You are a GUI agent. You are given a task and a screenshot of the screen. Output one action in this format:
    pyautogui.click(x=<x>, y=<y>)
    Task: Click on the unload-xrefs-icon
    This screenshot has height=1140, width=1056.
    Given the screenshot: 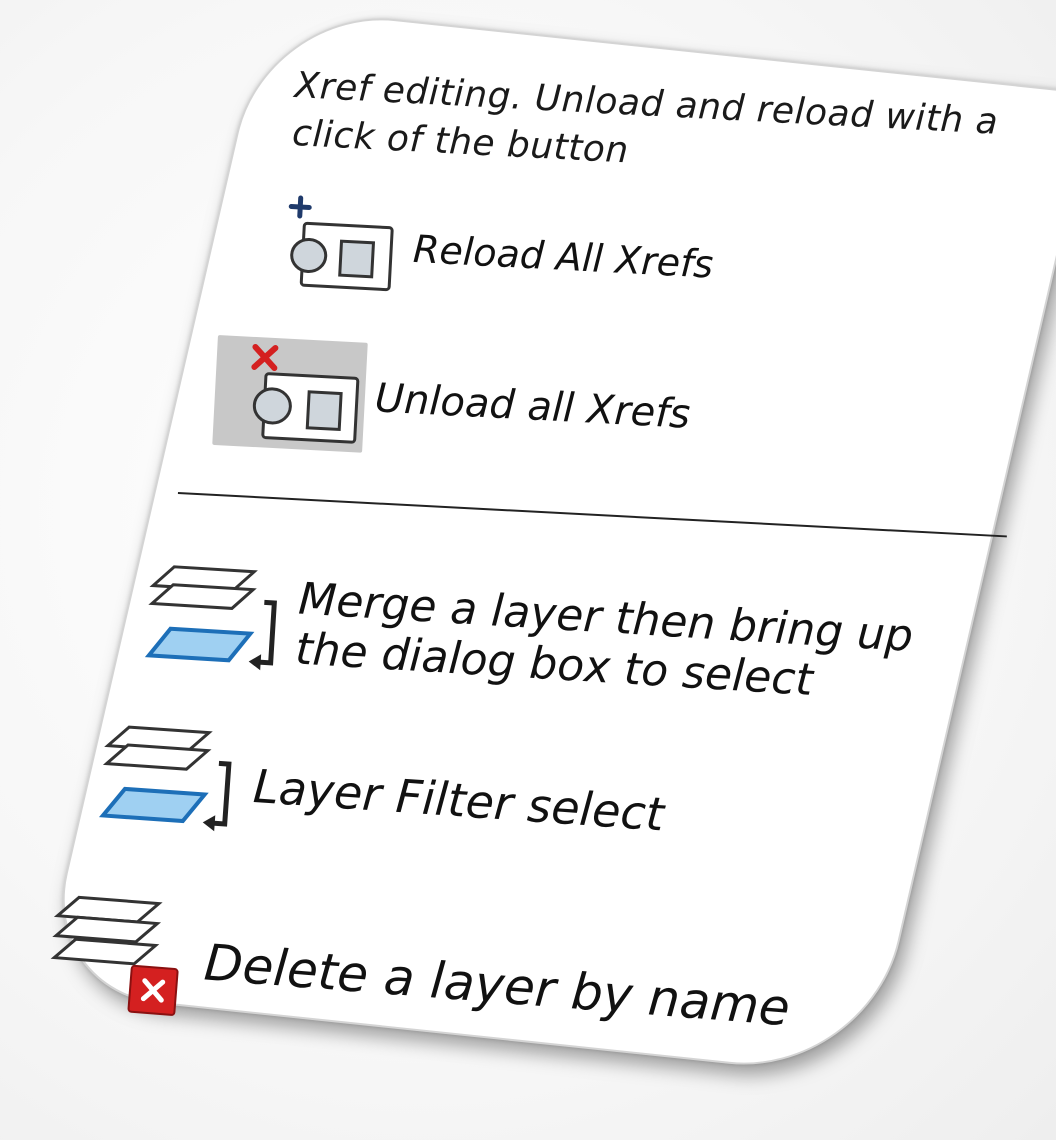 What is the action you would take?
    pyautogui.click(x=290, y=394)
    